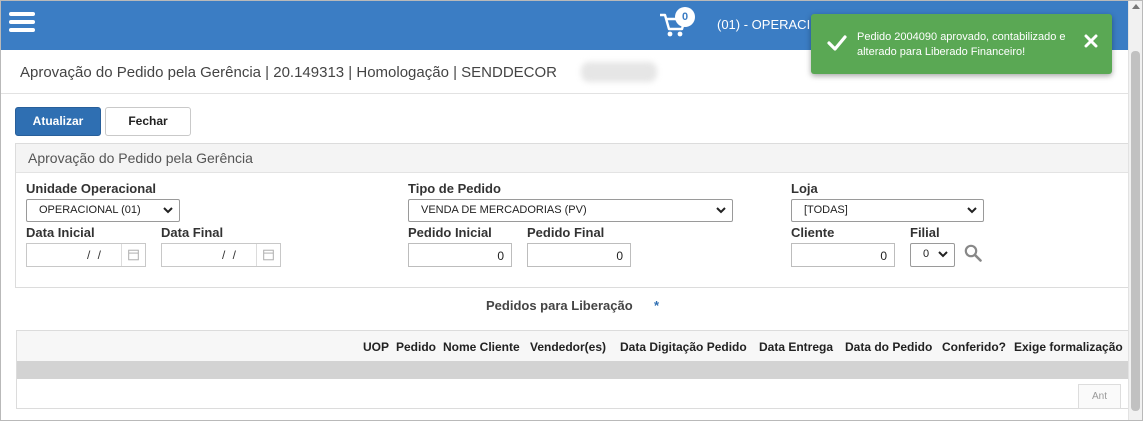 The height and width of the screenshot is (421, 1143). Describe the element at coordinates (973, 253) in the screenshot. I see `search-icon` at that location.